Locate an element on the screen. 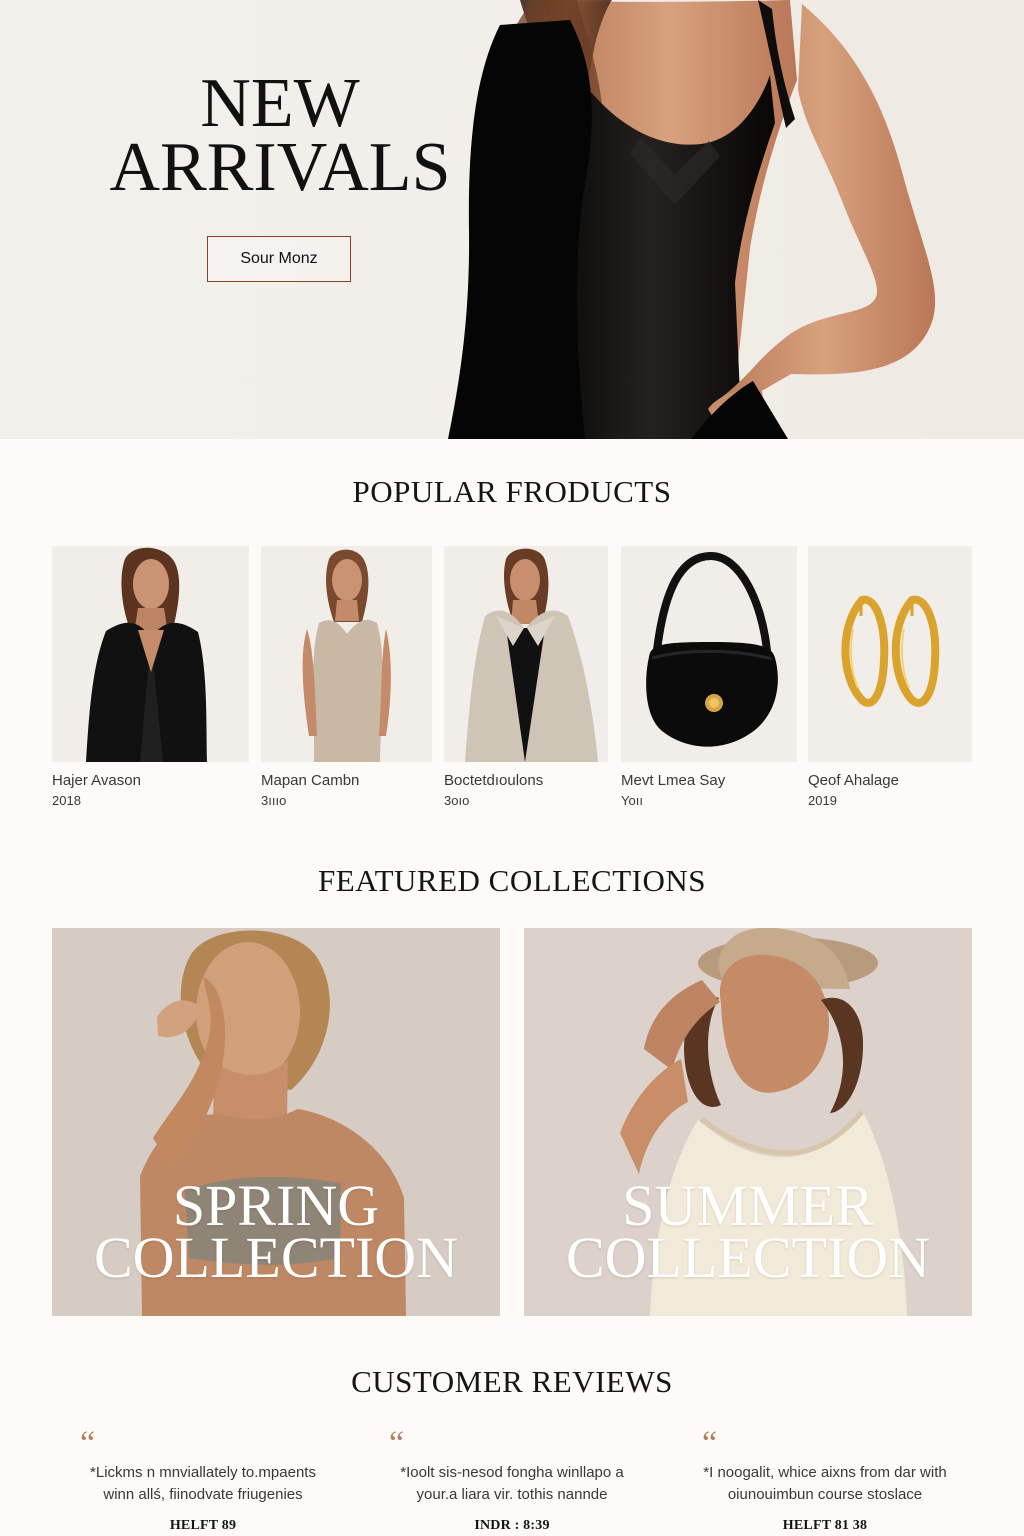 This screenshot has width=1024, height=1536. review-text-line: *Ioolt sis-nesod fongha winllapo a is located at coordinates (512, 1472).